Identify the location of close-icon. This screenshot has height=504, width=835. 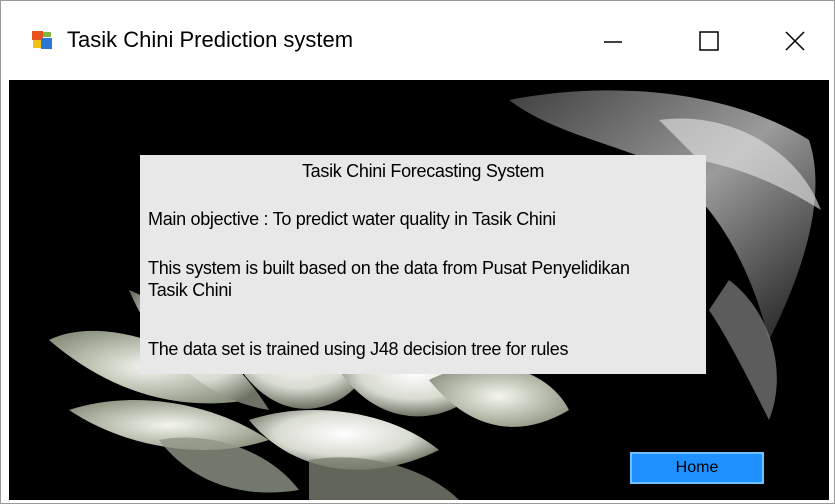
(795, 41).